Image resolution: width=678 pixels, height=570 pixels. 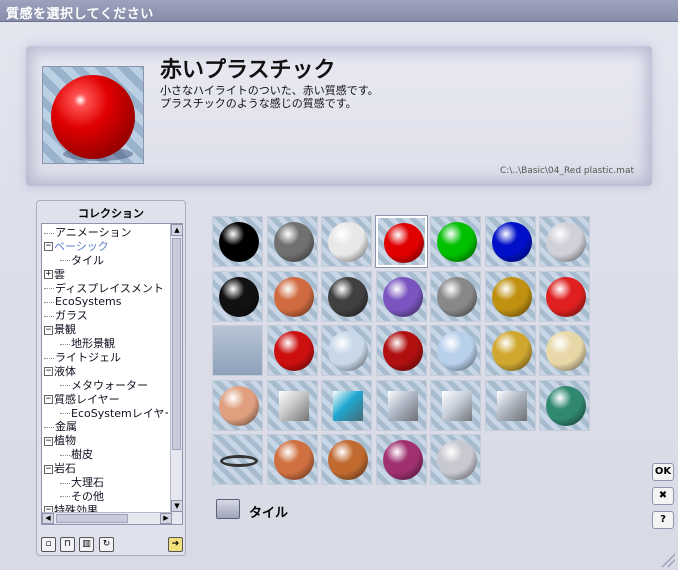 I want to click on vertical-scrollbar: ▲ ▼, so click(x=176, y=374).